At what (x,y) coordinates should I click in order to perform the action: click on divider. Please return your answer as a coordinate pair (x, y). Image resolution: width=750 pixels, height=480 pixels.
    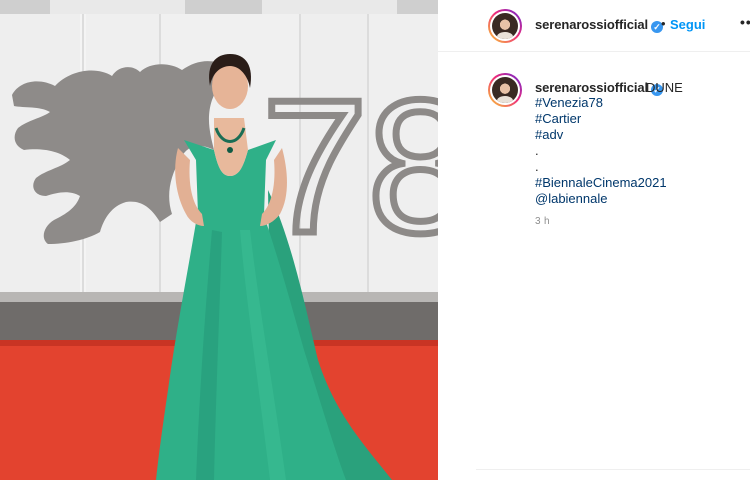
    Looking at the image, I should click on (613, 469).